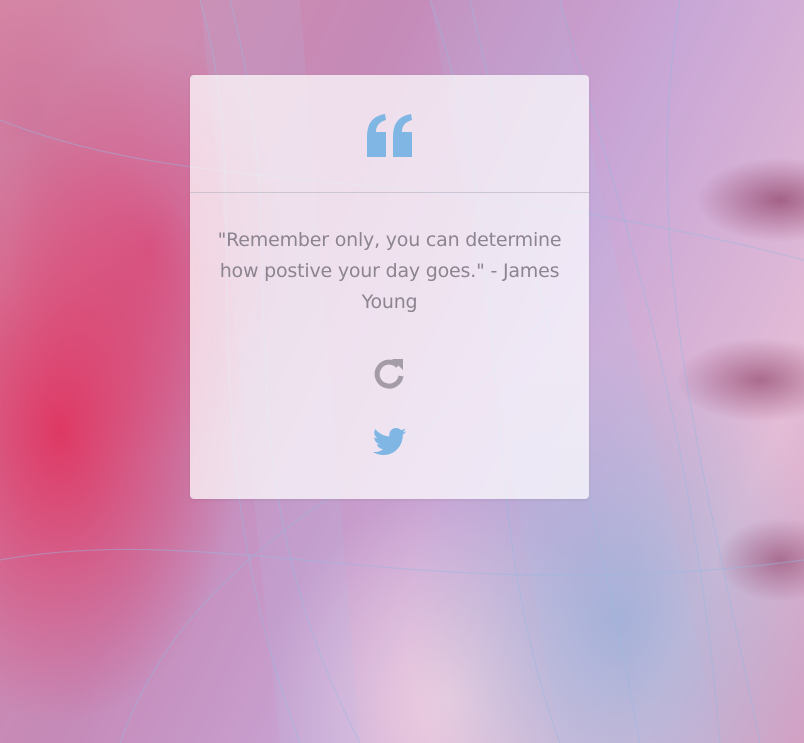 The image size is (804, 743). I want to click on card-header, so click(389, 134).